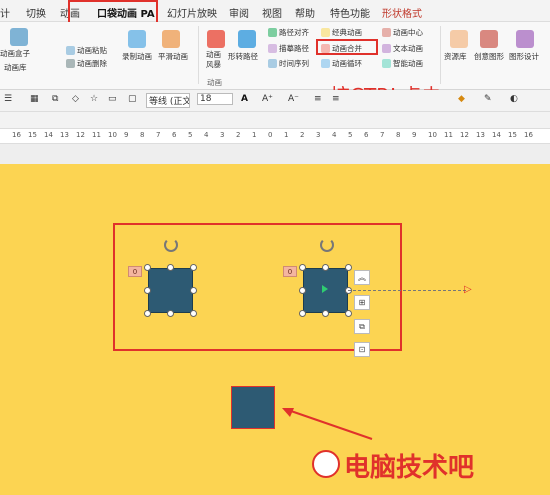  I want to click on ruler-label: 14, so click(496, 135).